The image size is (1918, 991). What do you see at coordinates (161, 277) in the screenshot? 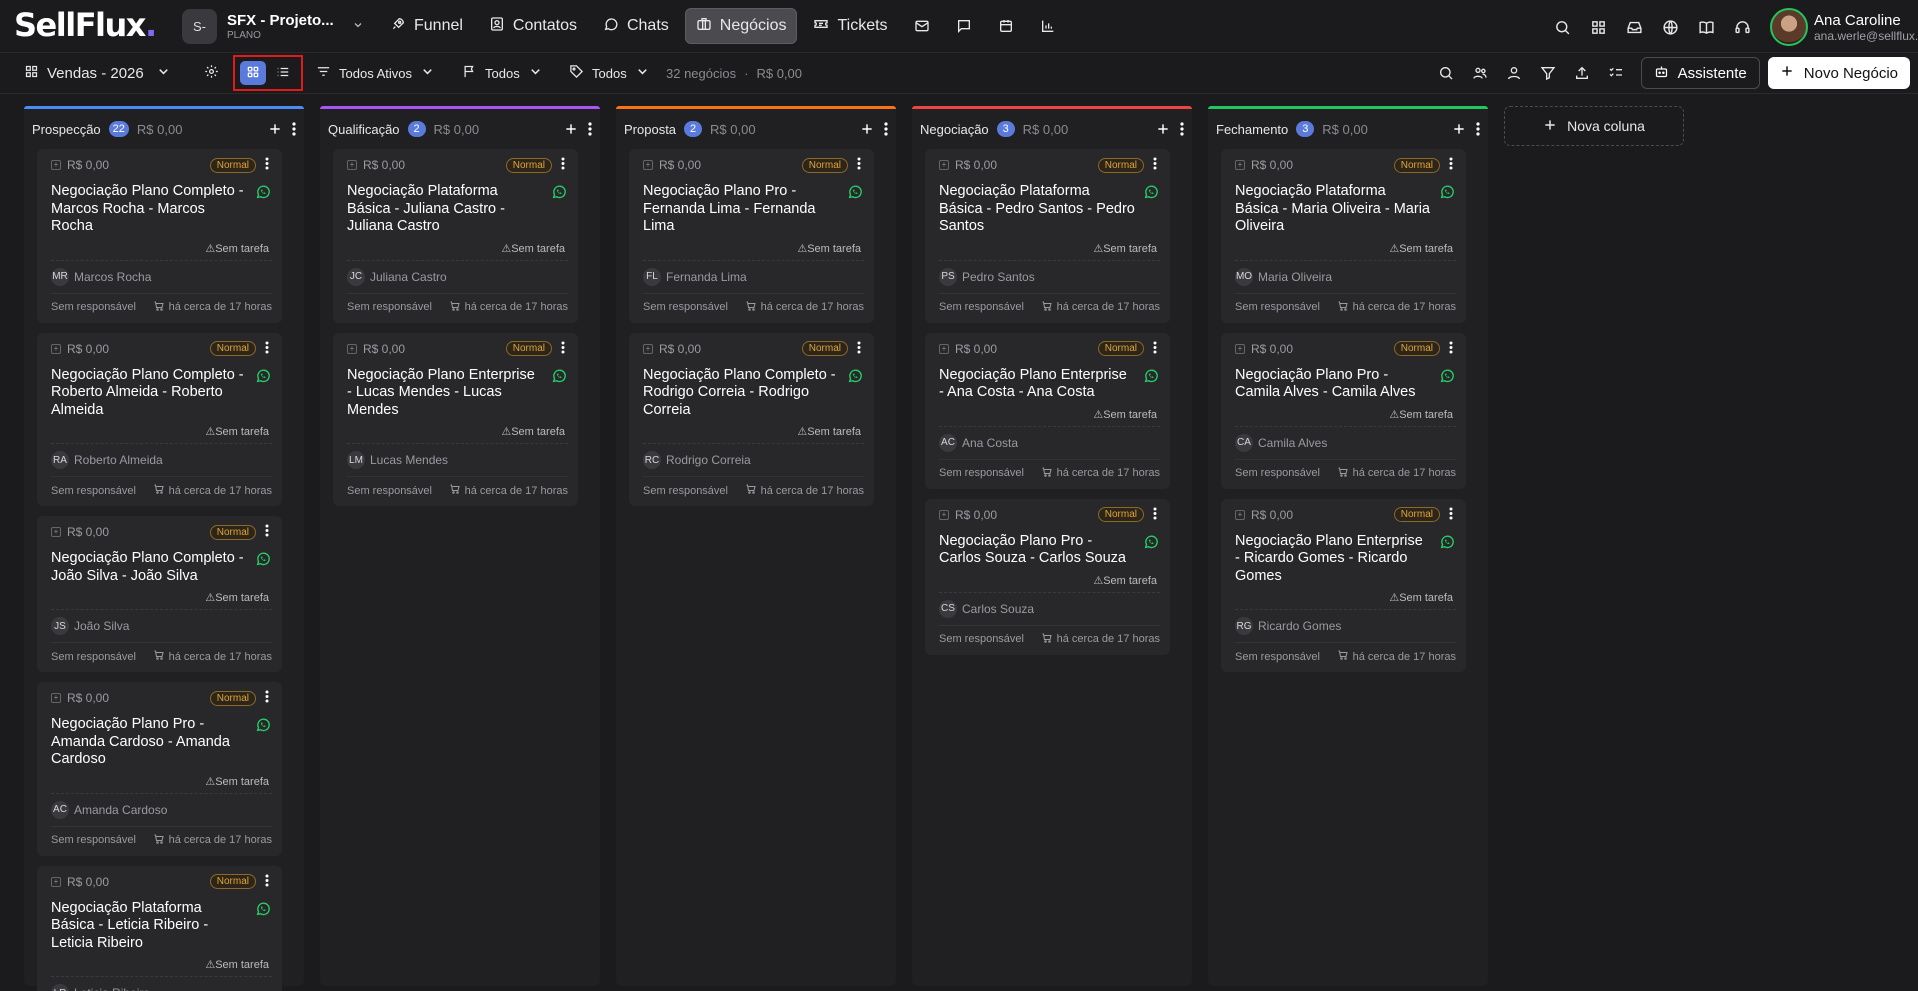
I see `contact-row: MR Marcos Rocha` at bounding box center [161, 277].